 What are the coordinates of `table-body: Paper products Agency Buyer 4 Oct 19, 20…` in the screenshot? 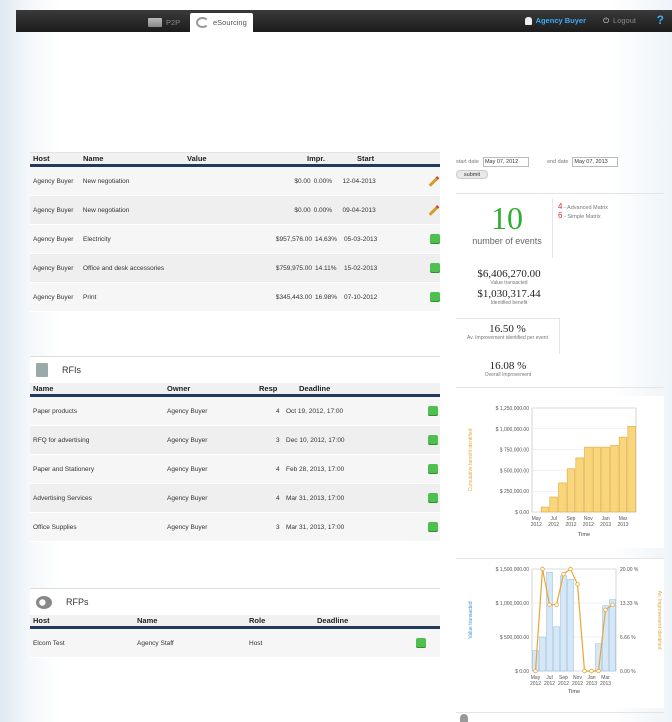 It's located at (235, 469).